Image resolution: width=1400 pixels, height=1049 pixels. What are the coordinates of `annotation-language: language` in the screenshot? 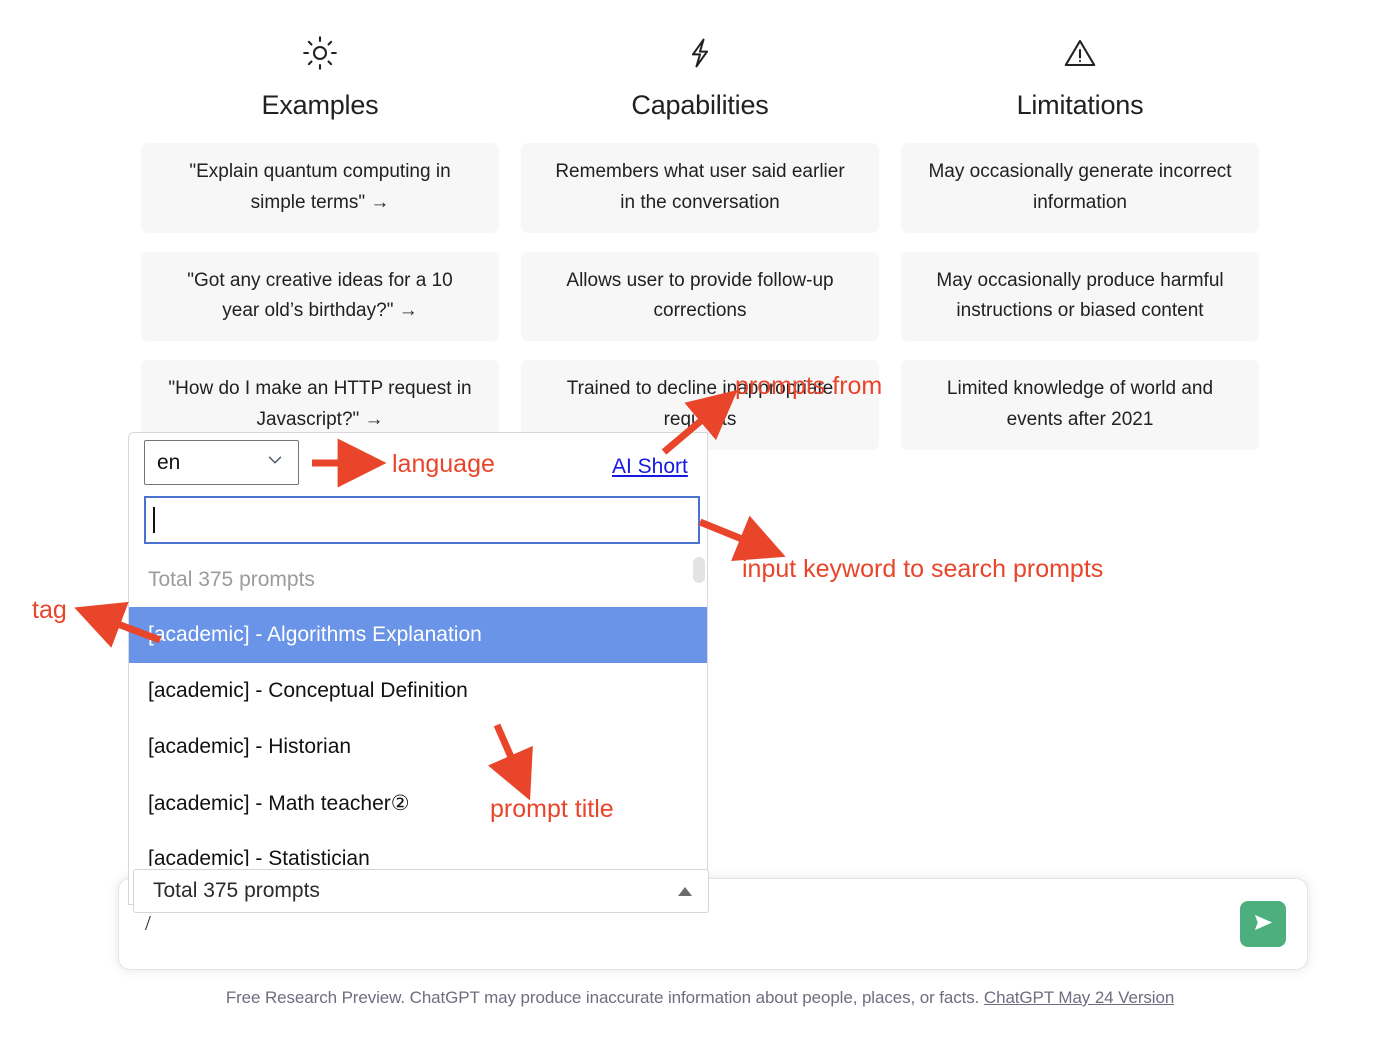 It's located at (443, 464).